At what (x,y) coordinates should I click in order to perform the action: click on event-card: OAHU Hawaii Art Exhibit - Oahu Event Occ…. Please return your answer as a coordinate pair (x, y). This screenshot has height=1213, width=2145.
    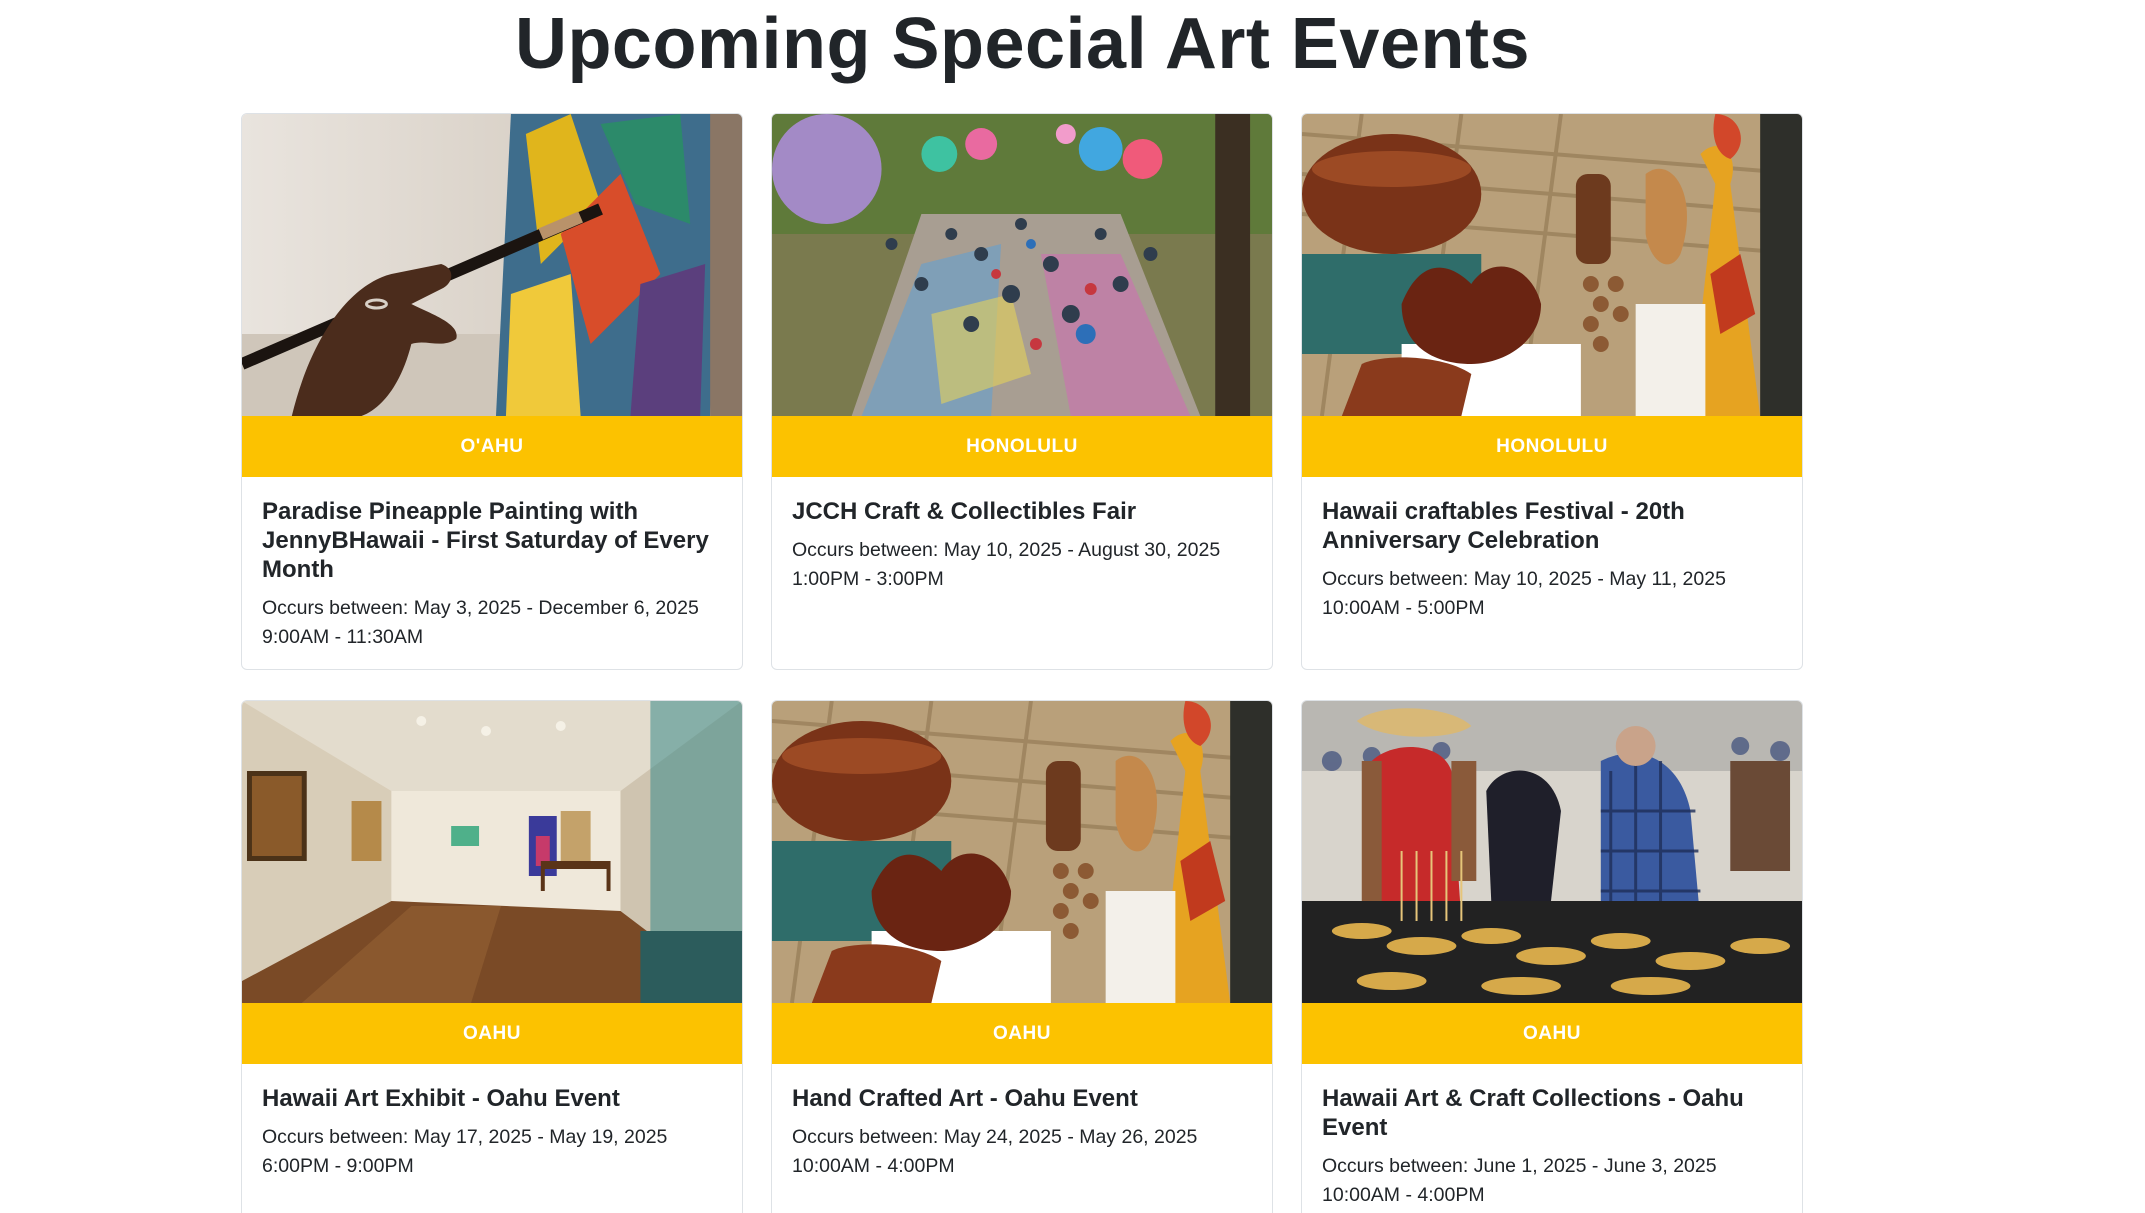
    Looking at the image, I should click on (492, 956).